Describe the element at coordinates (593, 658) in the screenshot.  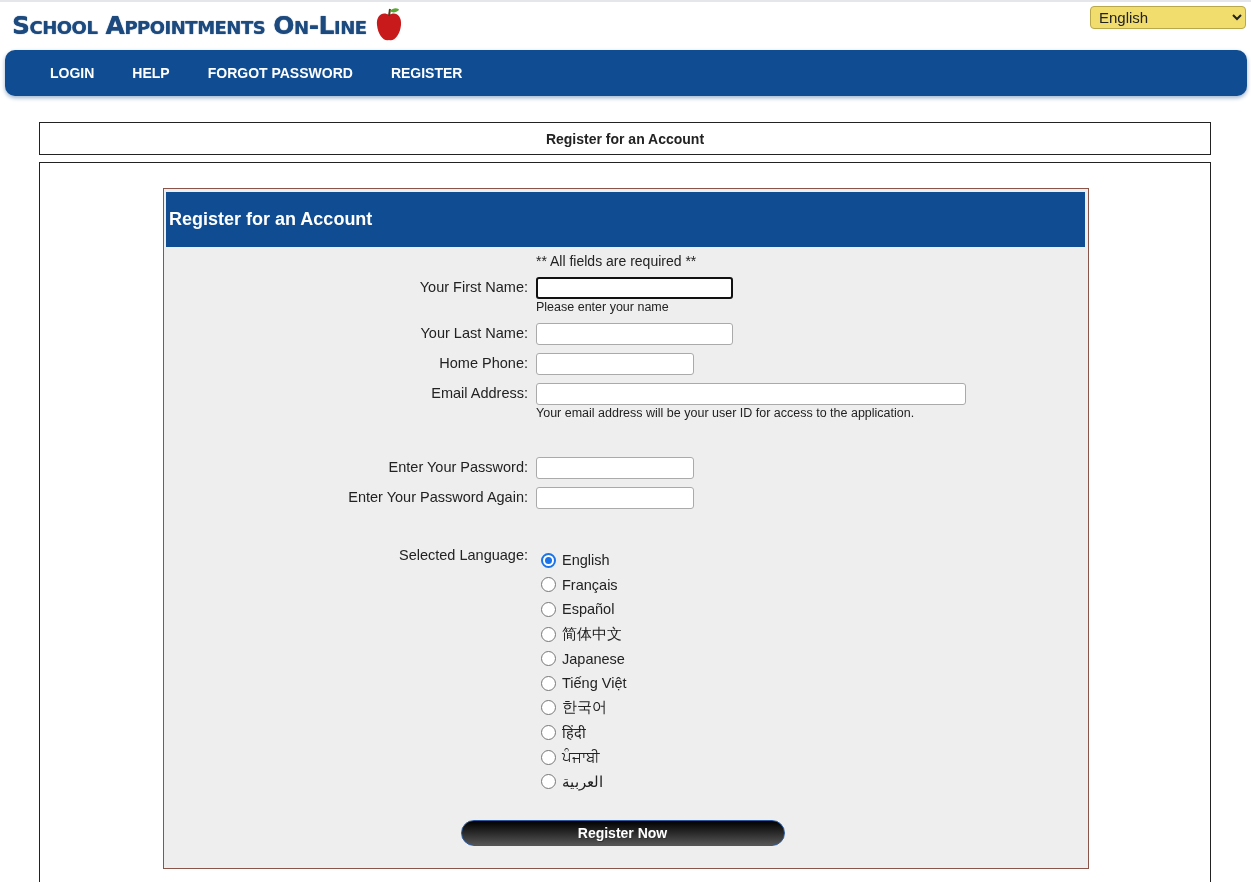
I see `radio-label: Japanese` at that location.